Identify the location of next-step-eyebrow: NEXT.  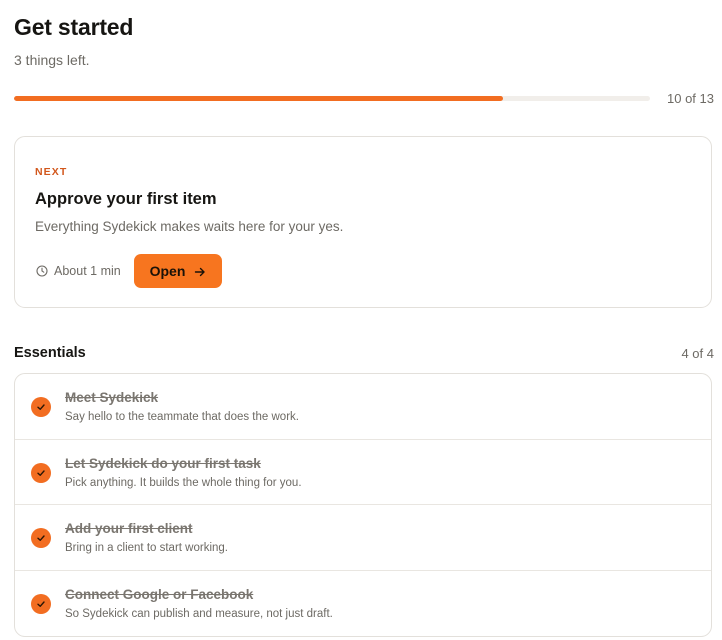
(51, 172).